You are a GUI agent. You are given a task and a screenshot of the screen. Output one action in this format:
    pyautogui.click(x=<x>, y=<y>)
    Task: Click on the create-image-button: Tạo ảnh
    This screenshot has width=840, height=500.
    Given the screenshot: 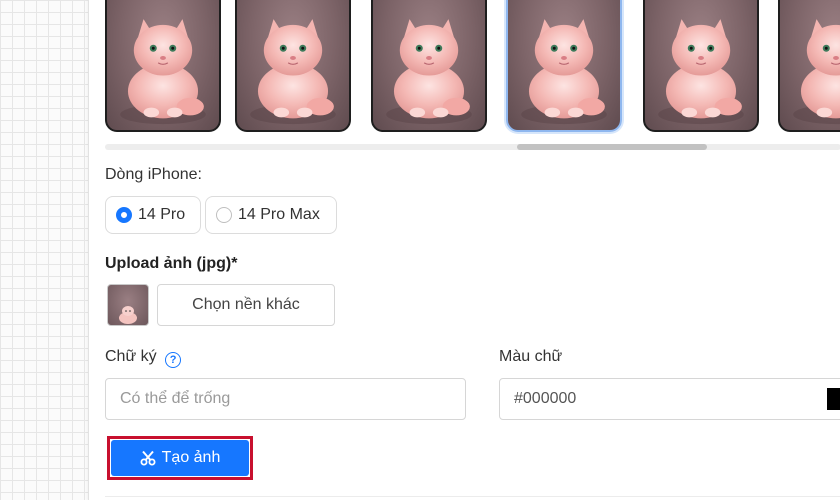 What is the action you would take?
    pyautogui.click(x=180, y=458)
    